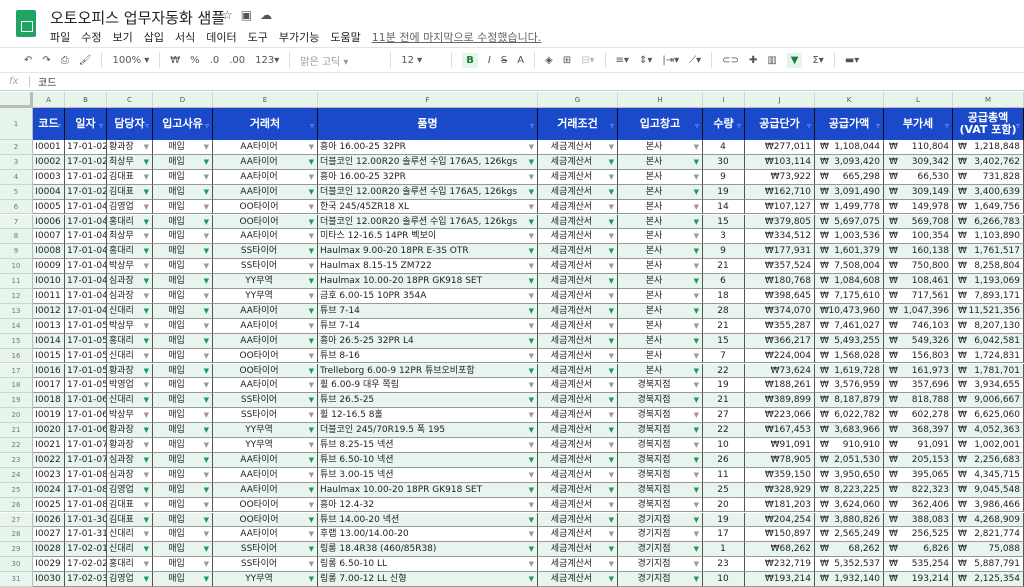 This screenshot has width=1024, height=587. Describe the element at coordinates (86, 550) in the screenshot. I see `cell-date: 17-02-01` at that location.